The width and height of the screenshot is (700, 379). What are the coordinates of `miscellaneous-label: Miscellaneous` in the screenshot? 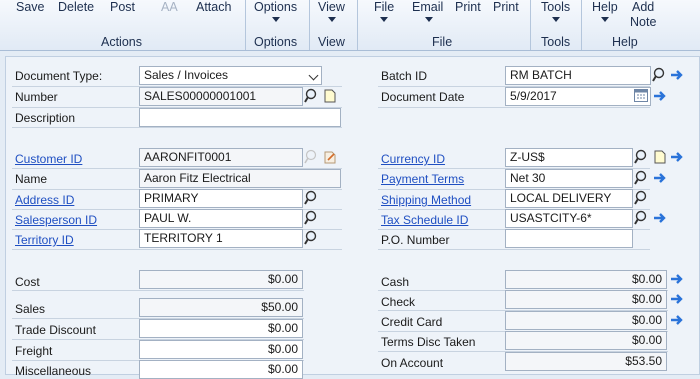 It's located at (53, 371).